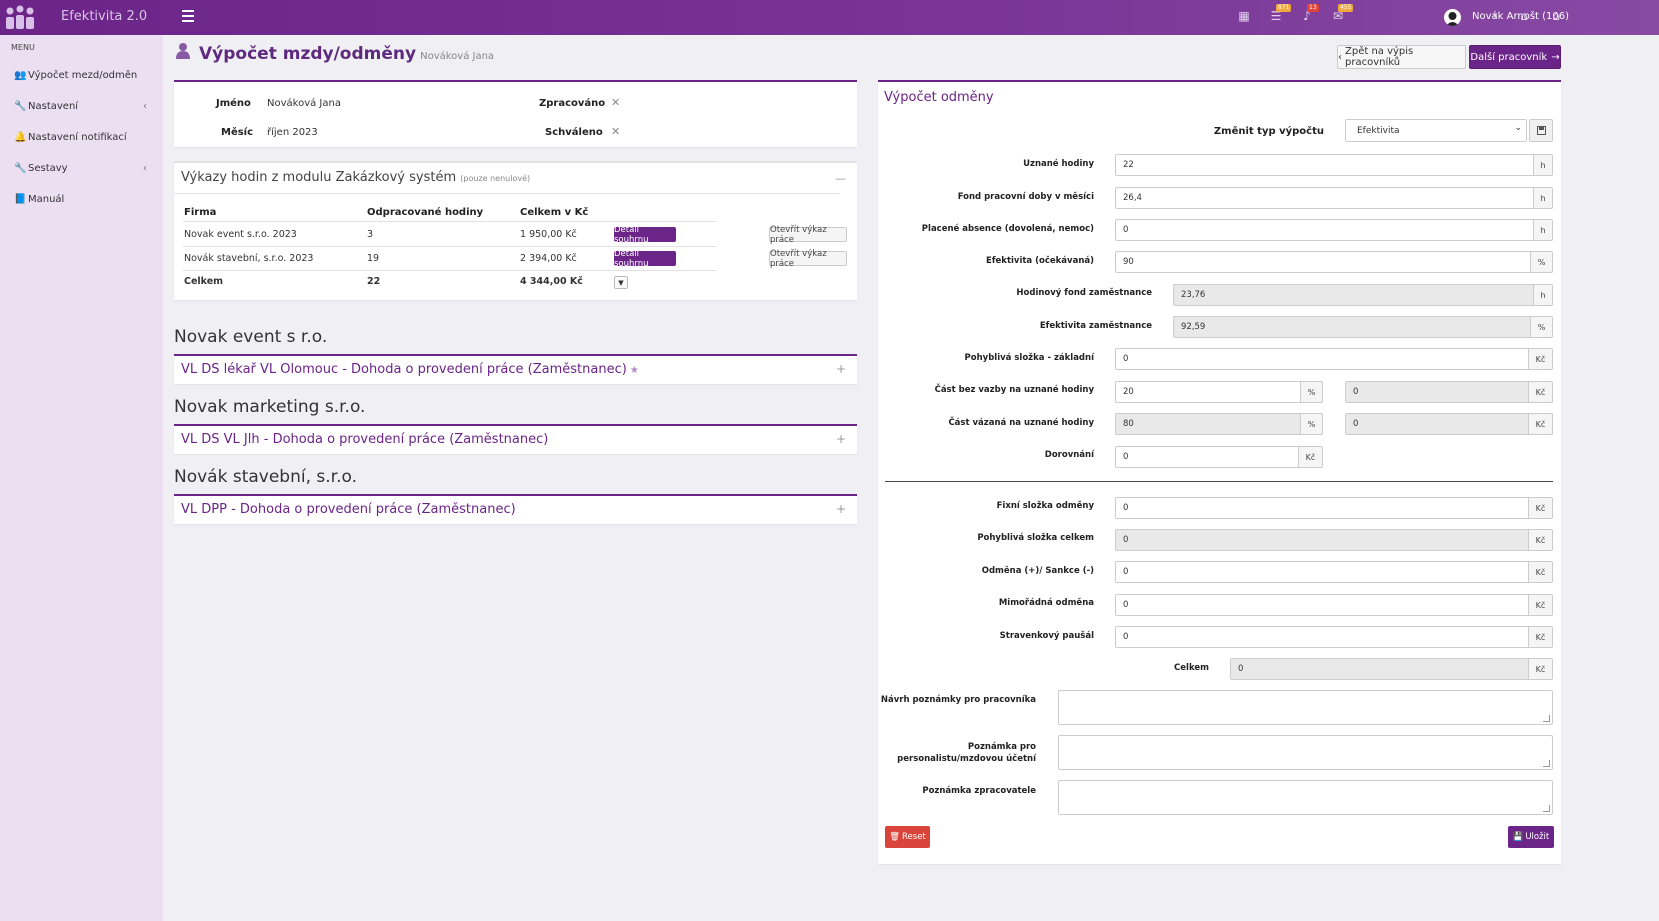 The height and width of the screenshot is (921, 1659). Describe the element at coordinates (370, 234) in the screenshot. I see `row-hours: 3` at that location.